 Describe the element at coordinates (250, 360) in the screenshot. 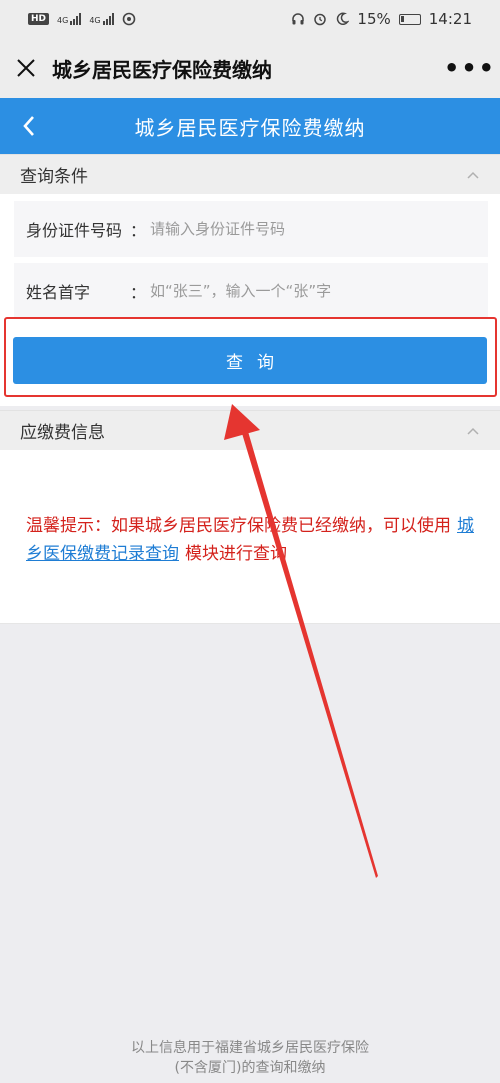

I see `query-button: 查询` at that location.